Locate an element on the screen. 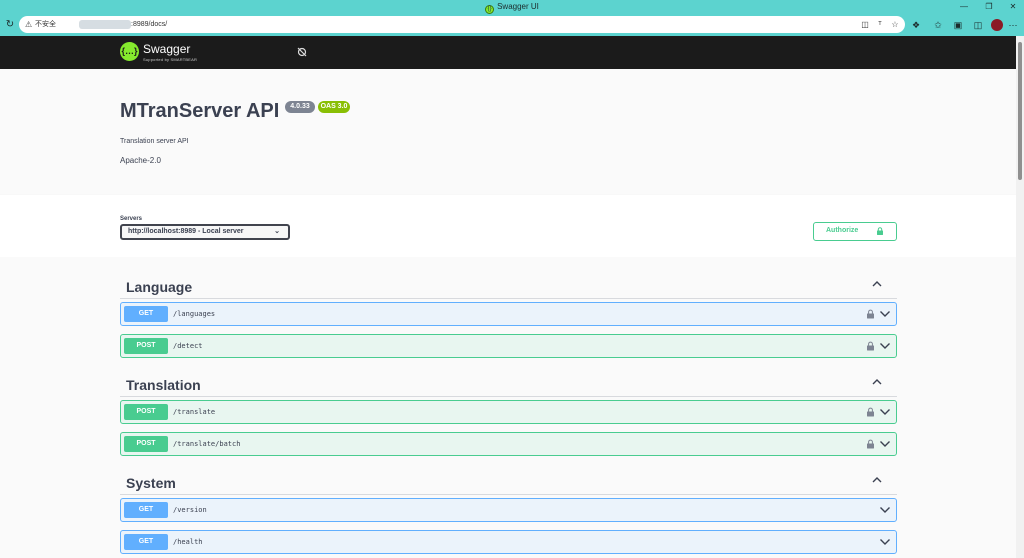  browser-toolbar: ↻ ⚠ 不安全 :8989/docs/ ◫ ᵀ ☆ ❖ ✩ ▣ ◫ ⋯ is located at coordinates (512, 25).